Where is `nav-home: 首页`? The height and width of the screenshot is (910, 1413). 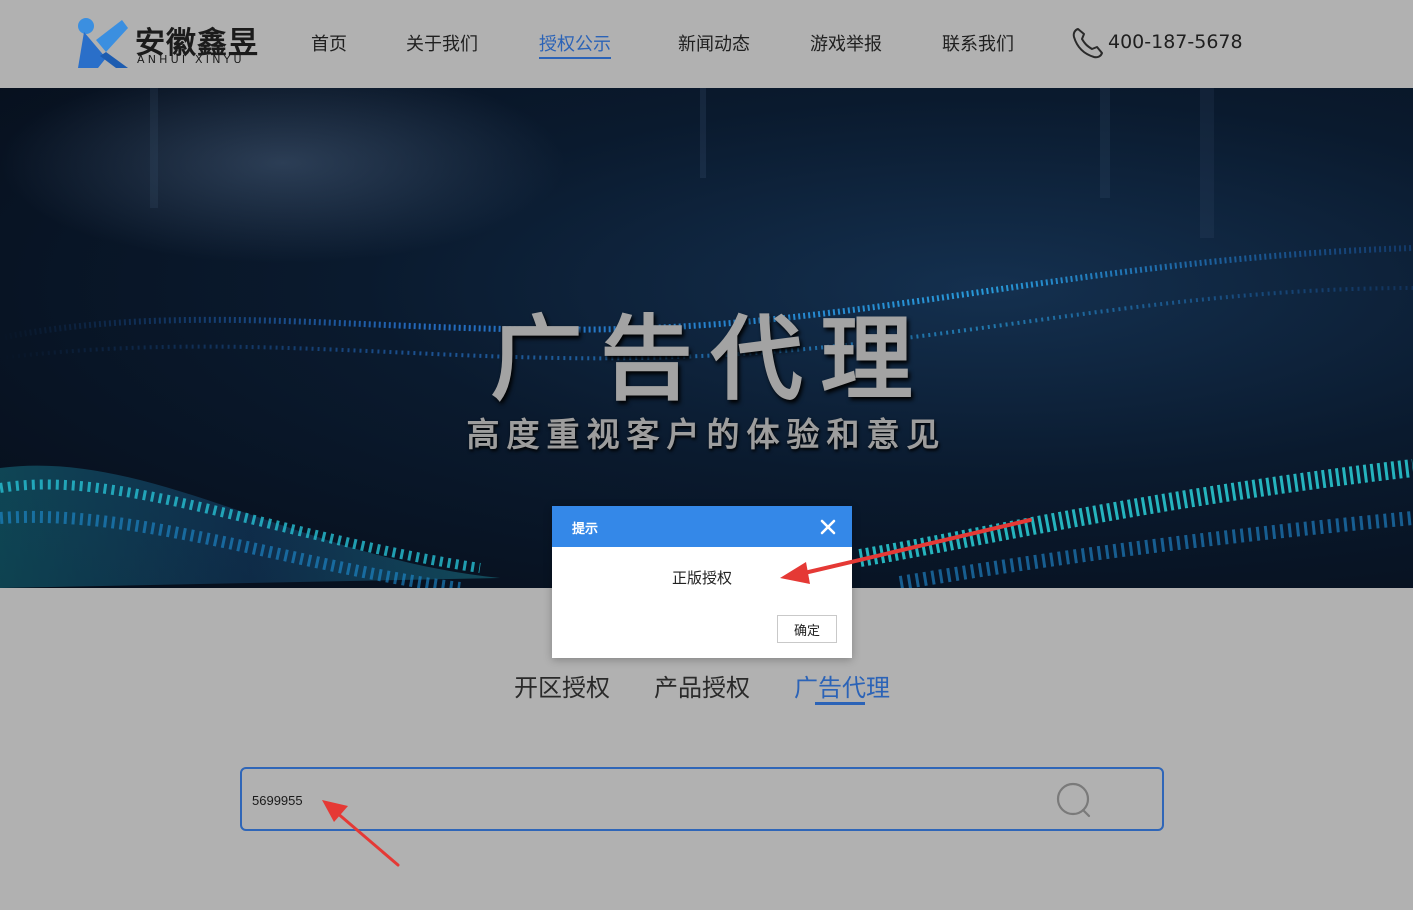
nav-home: 首页 is located at coordinates (329, 43).